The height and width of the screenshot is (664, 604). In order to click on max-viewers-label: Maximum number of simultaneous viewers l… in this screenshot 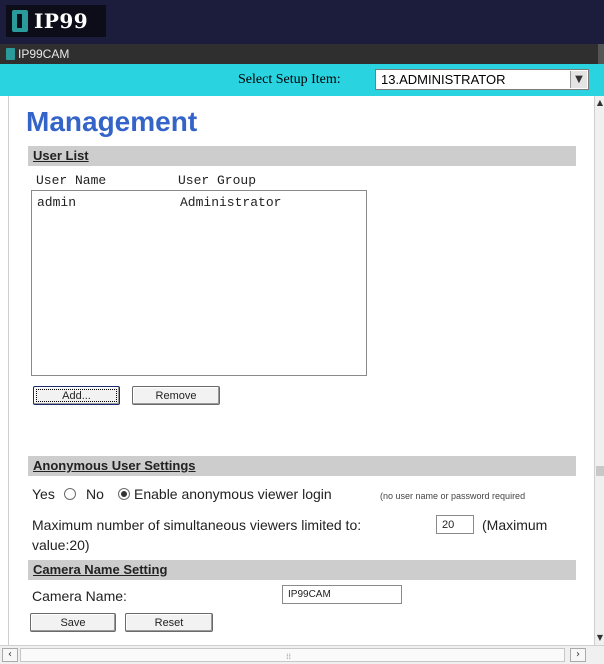, I will do `click(197, 525)`.